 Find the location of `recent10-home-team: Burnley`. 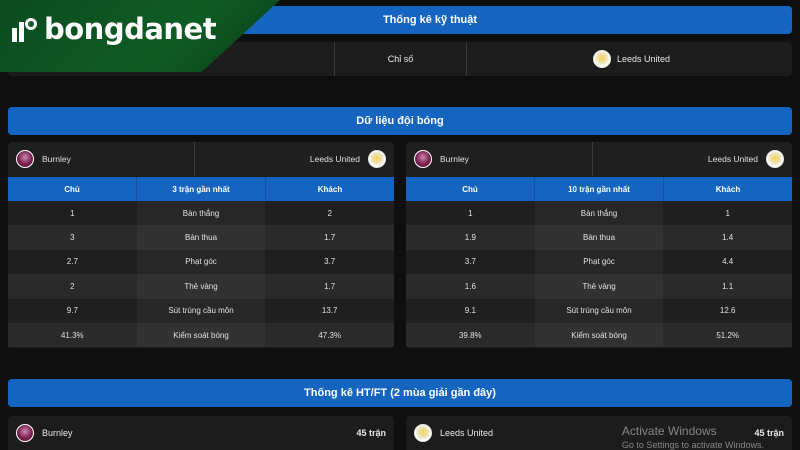

recent10-home-team: Burnley is located at coordinates (454, 159).